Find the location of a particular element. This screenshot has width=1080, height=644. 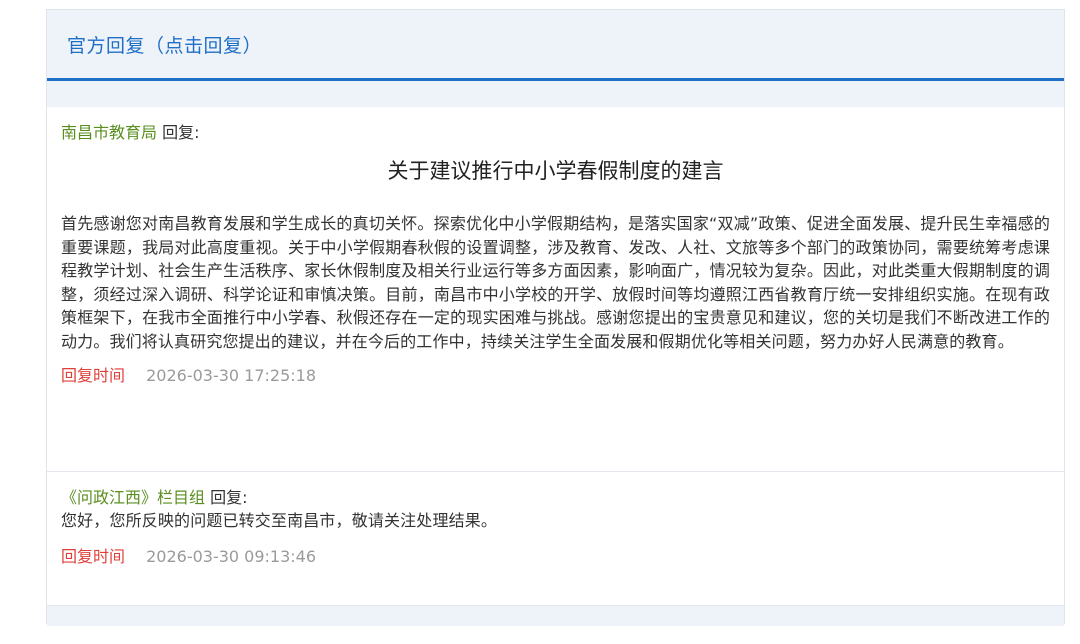

reply-time: 回复时间 2026-03-30 09:13:46 is located at coordinates (555, 557).